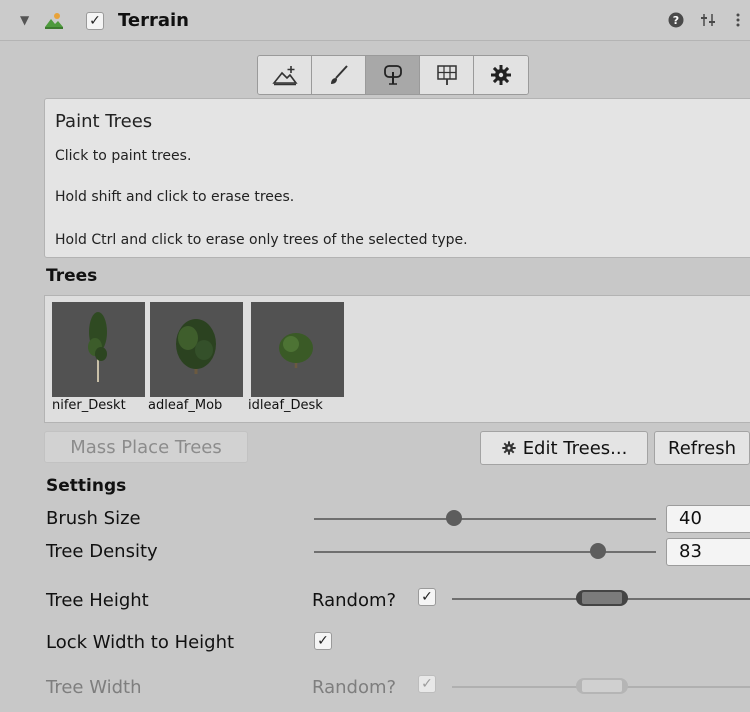  What do you see at coordinates (94, 687) in the screenshot?
I see `tree-width-label: Tree Width` at bounding box center [94, 687].